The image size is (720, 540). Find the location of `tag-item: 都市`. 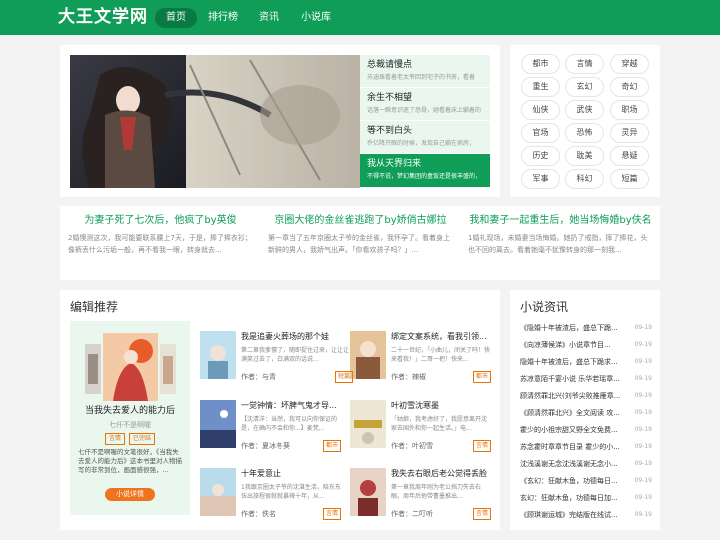

tag-item: 都市 is located at coordinates (540, 64).